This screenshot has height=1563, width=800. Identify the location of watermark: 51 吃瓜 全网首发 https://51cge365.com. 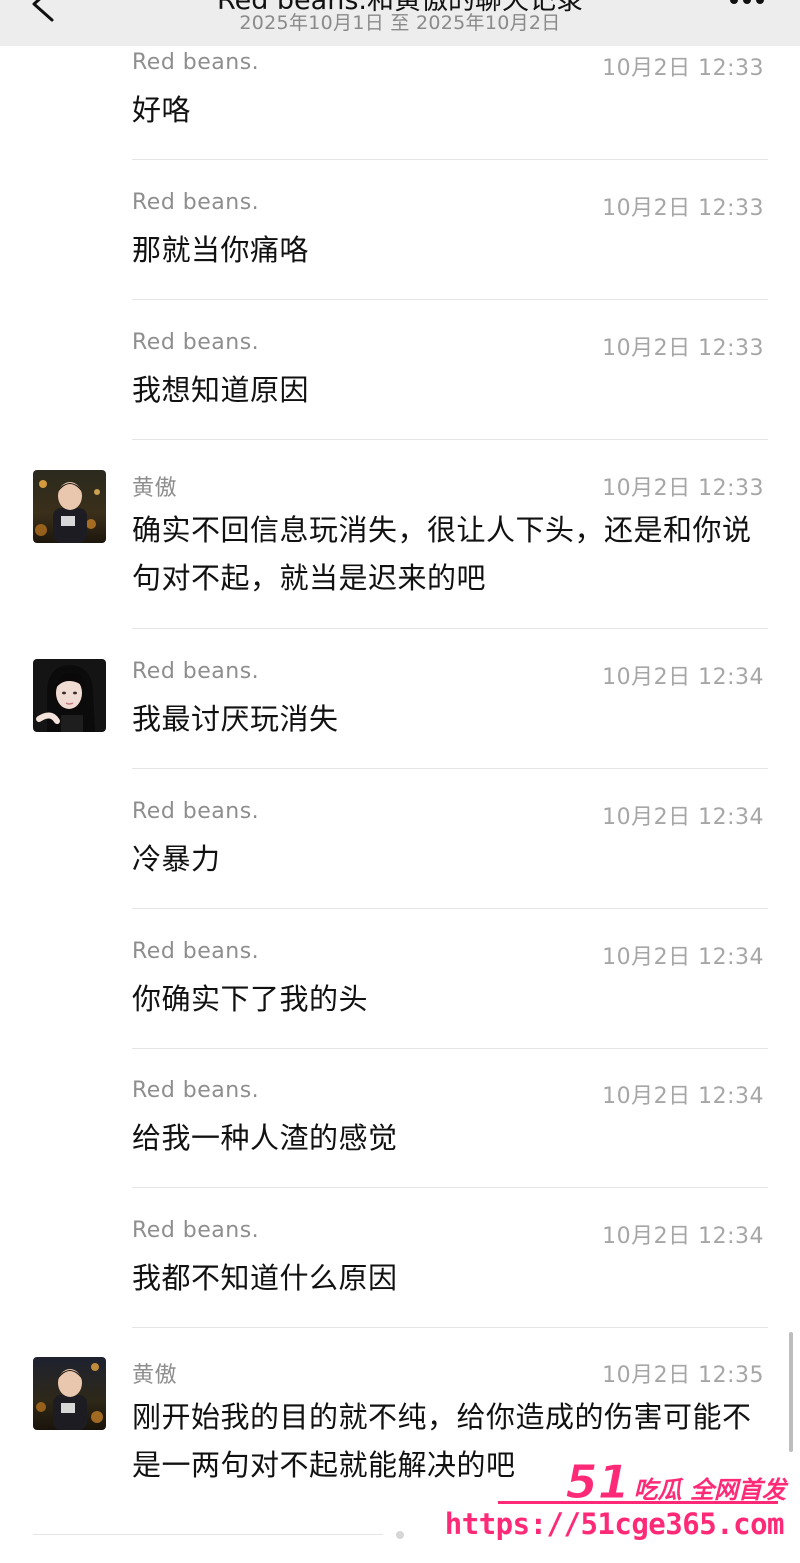
(618, 1505).